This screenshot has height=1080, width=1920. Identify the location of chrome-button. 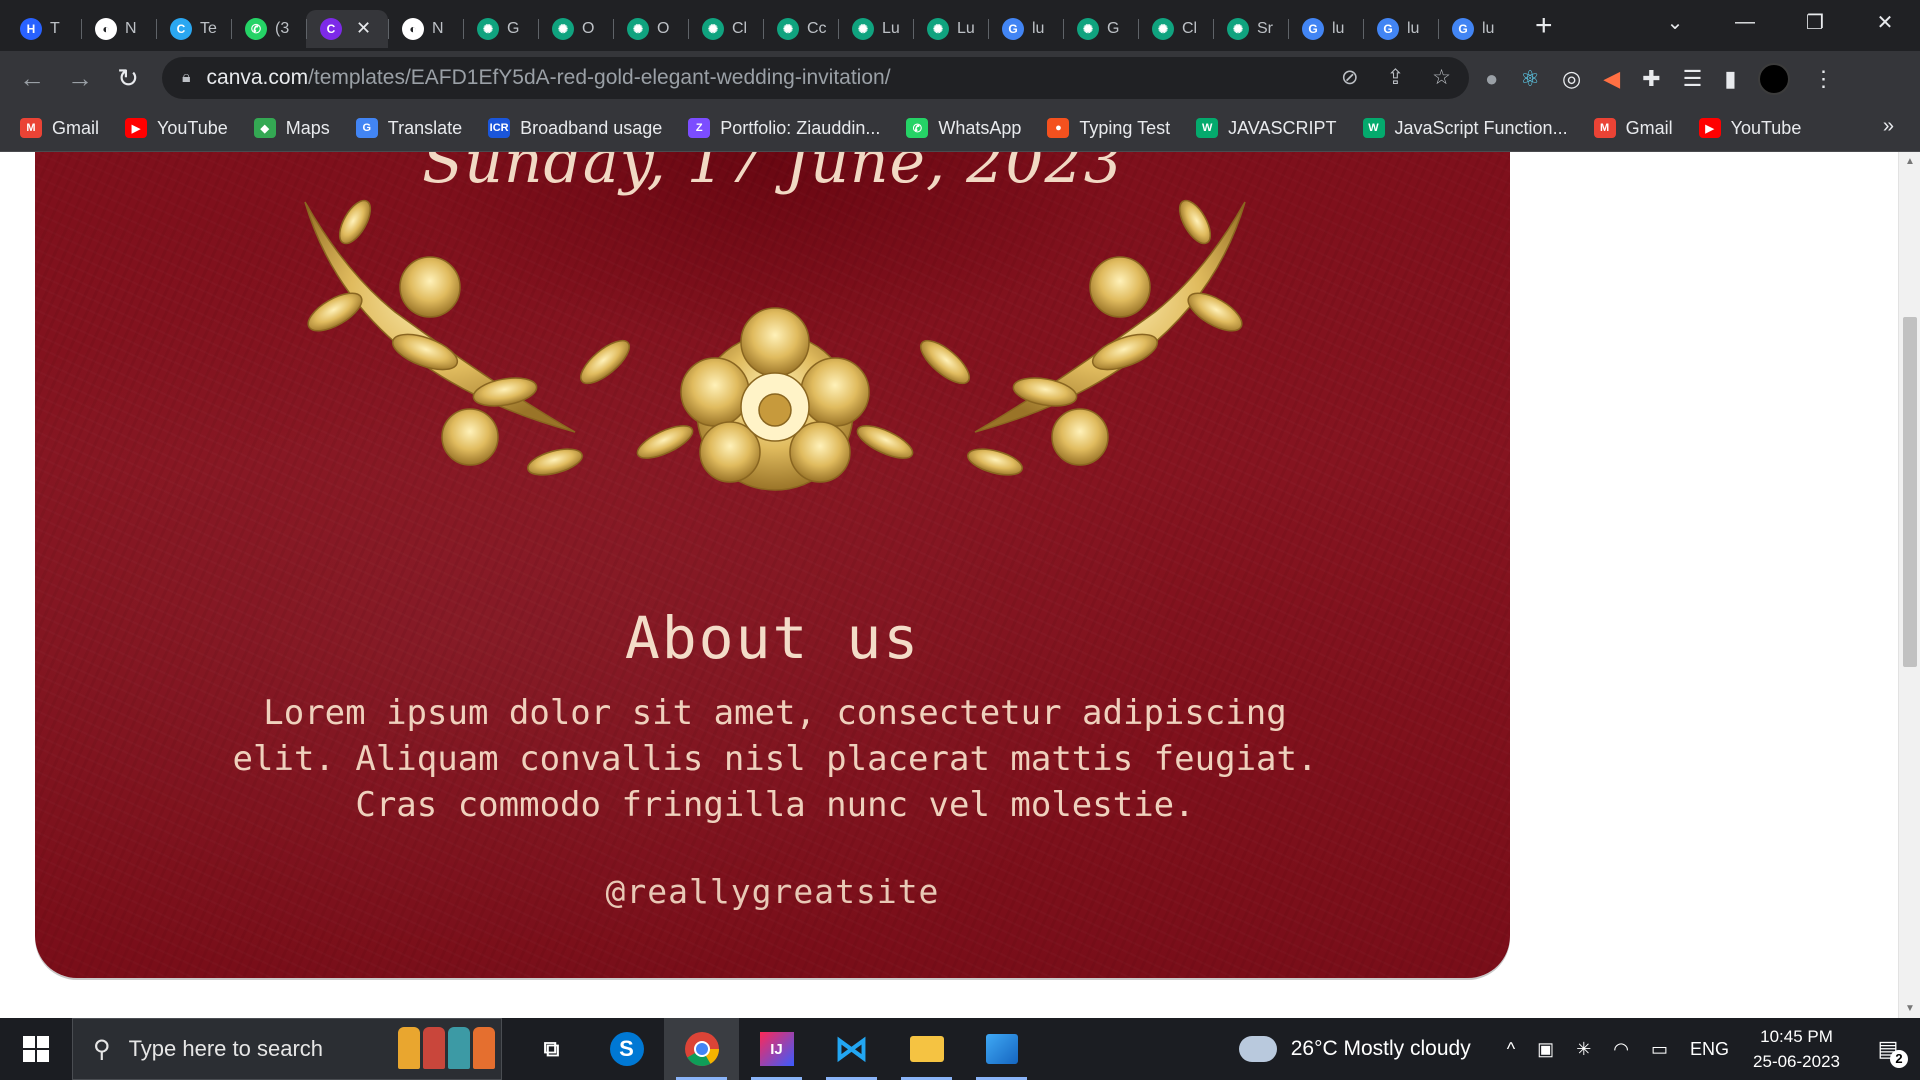
(701, 1049).